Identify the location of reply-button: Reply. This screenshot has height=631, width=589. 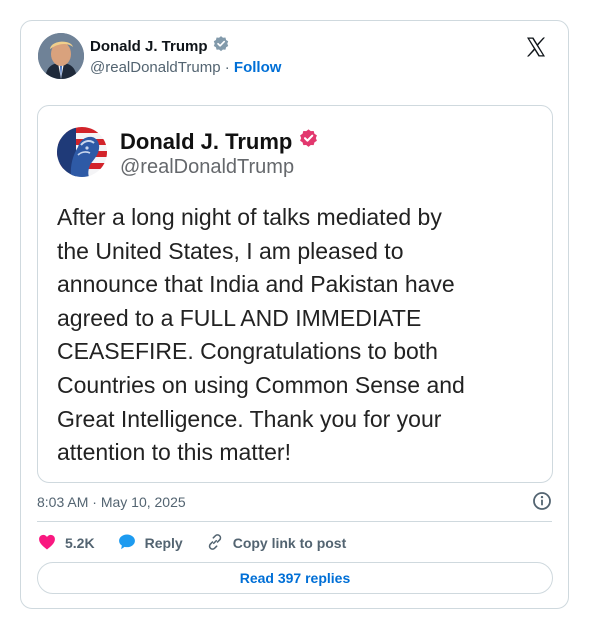
(150, 543).